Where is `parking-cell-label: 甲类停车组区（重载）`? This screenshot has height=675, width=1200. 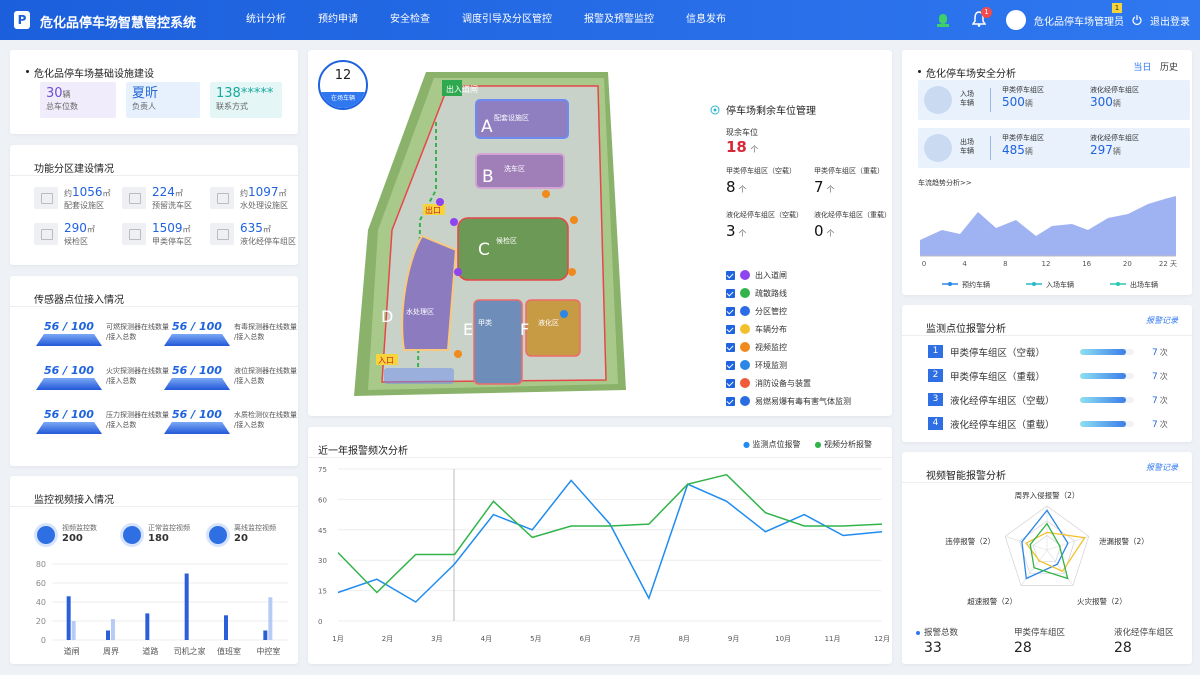 parking-cell-label: 甲类停车组区（重载） is located at coordinates (849, 171).